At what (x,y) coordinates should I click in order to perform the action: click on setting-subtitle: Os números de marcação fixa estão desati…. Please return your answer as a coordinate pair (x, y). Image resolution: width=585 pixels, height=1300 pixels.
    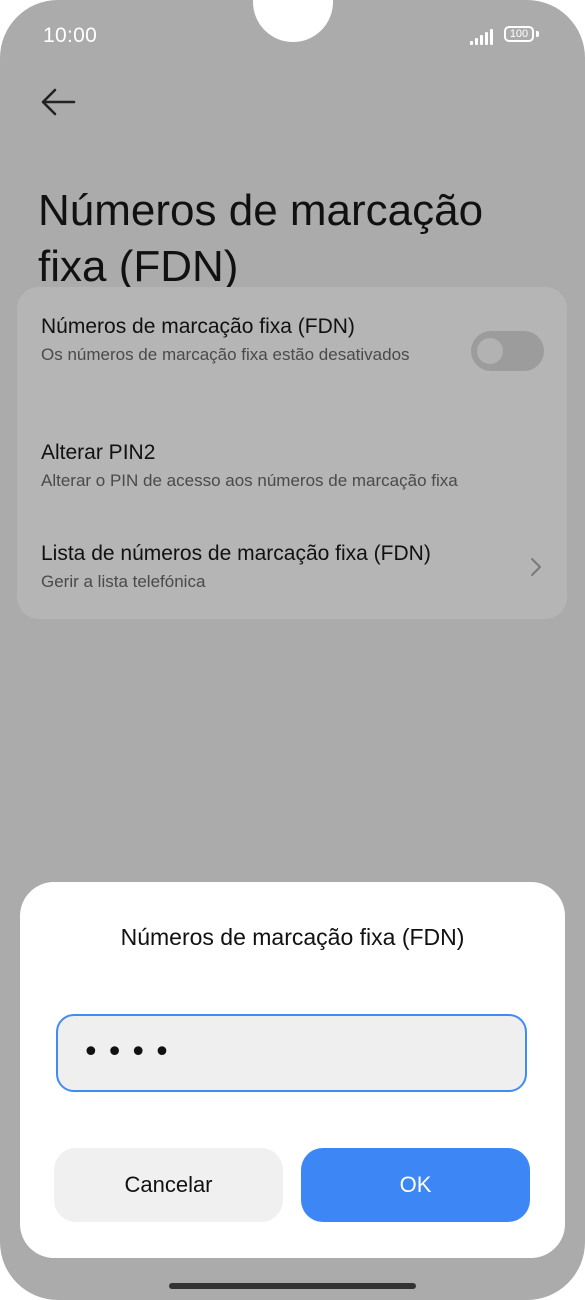
    Looking at the image, I should click on (225, 354).